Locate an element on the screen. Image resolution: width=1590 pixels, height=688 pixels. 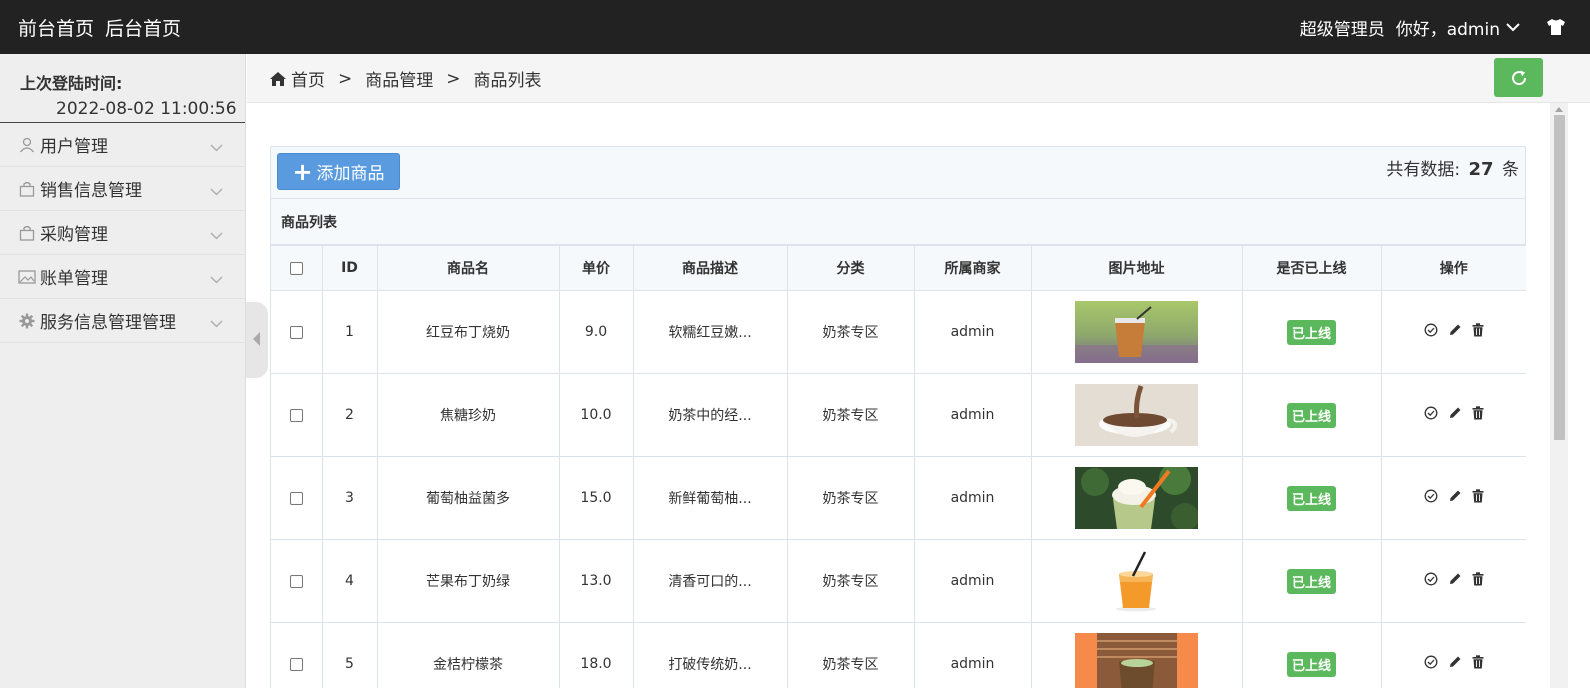
header-merchant: 所属商家 is located at coordinates (972, 268).